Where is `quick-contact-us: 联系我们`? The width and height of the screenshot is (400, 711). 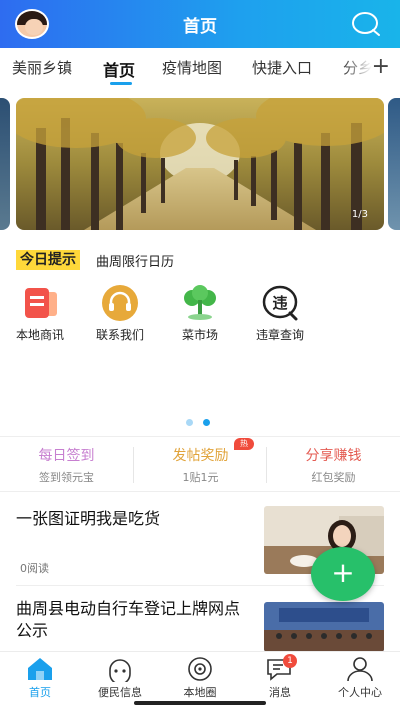
quick-contact-us: 联系我们 is located at coordinates (120, 313).